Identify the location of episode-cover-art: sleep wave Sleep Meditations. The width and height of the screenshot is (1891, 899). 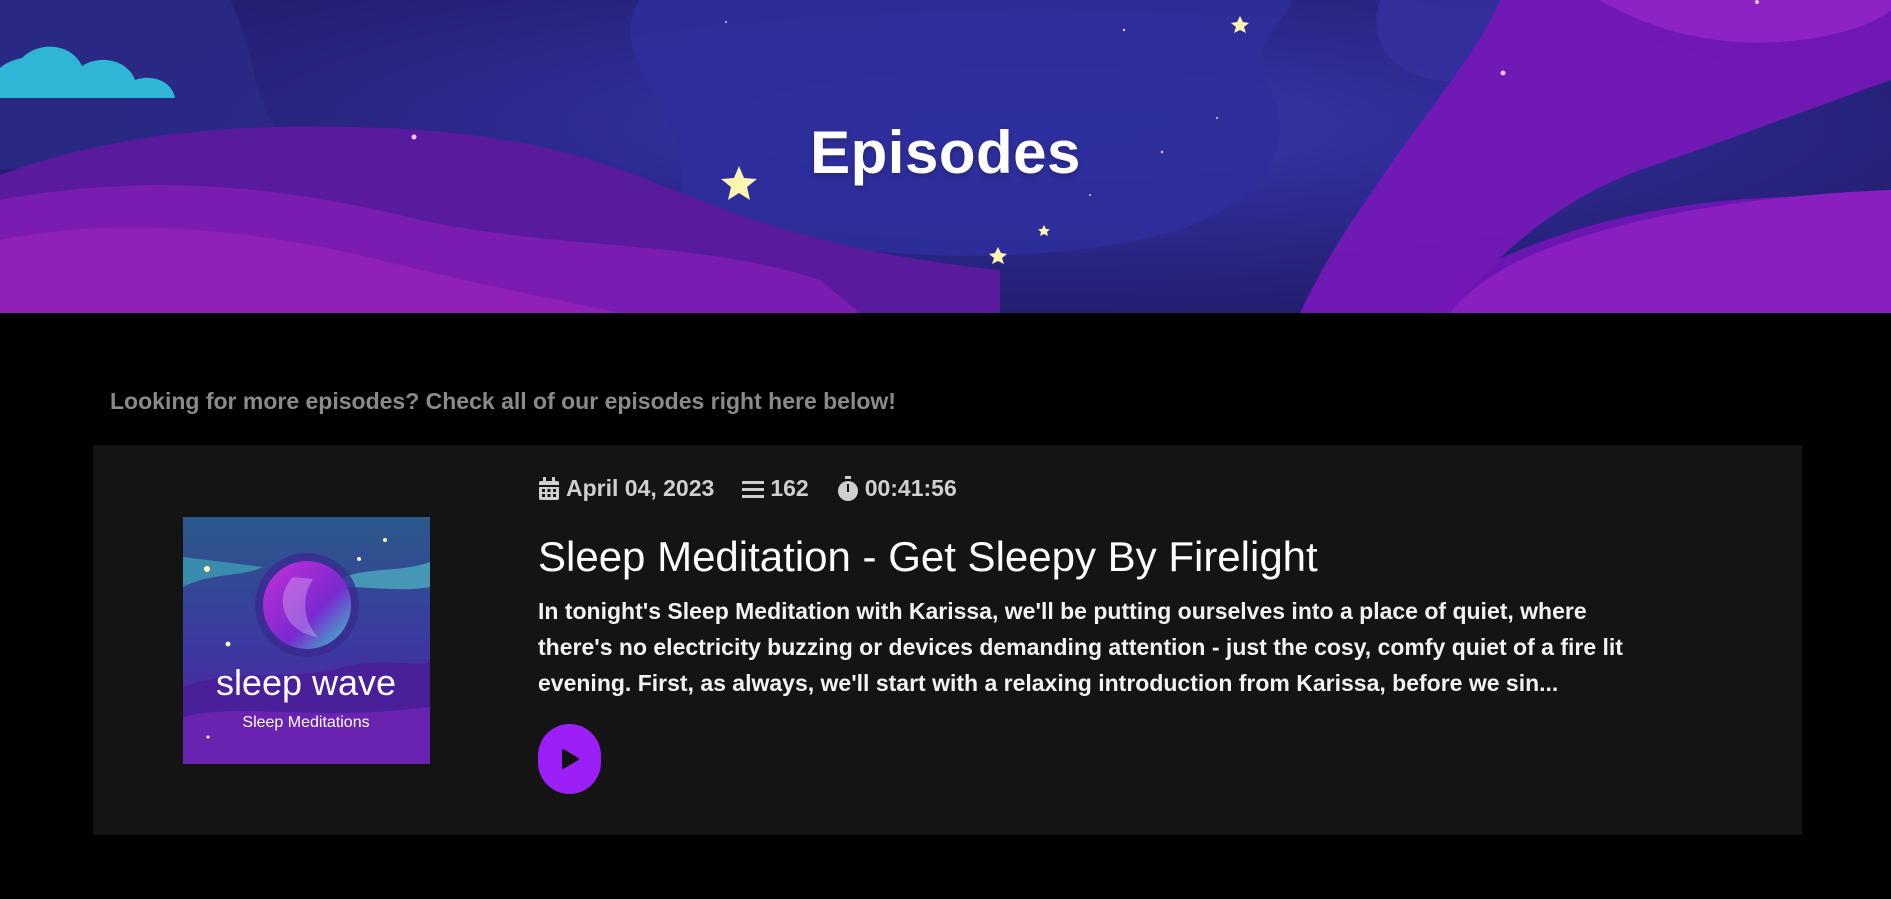
(306, 640).